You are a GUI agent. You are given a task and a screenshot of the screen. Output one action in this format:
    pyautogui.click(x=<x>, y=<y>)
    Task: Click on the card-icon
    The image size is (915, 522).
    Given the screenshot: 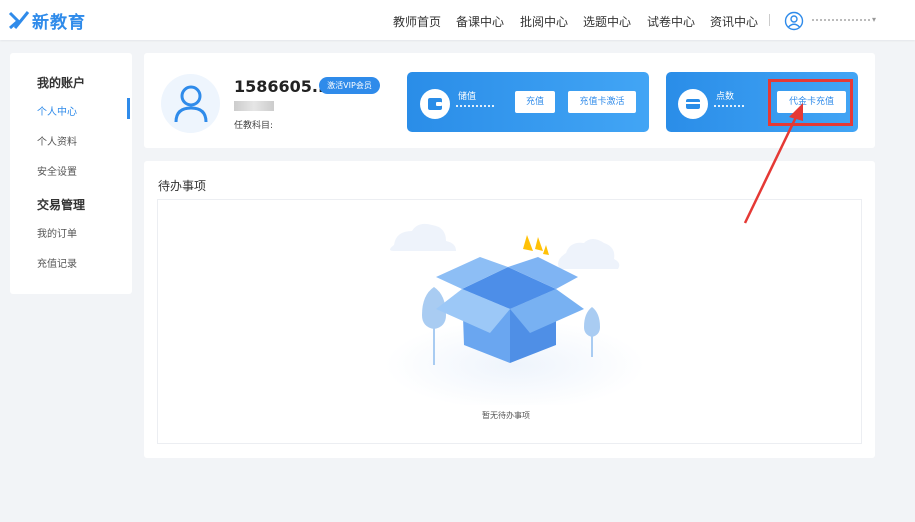 What is the action you would take?
    pyautogui.click(x=693, y=104)
    